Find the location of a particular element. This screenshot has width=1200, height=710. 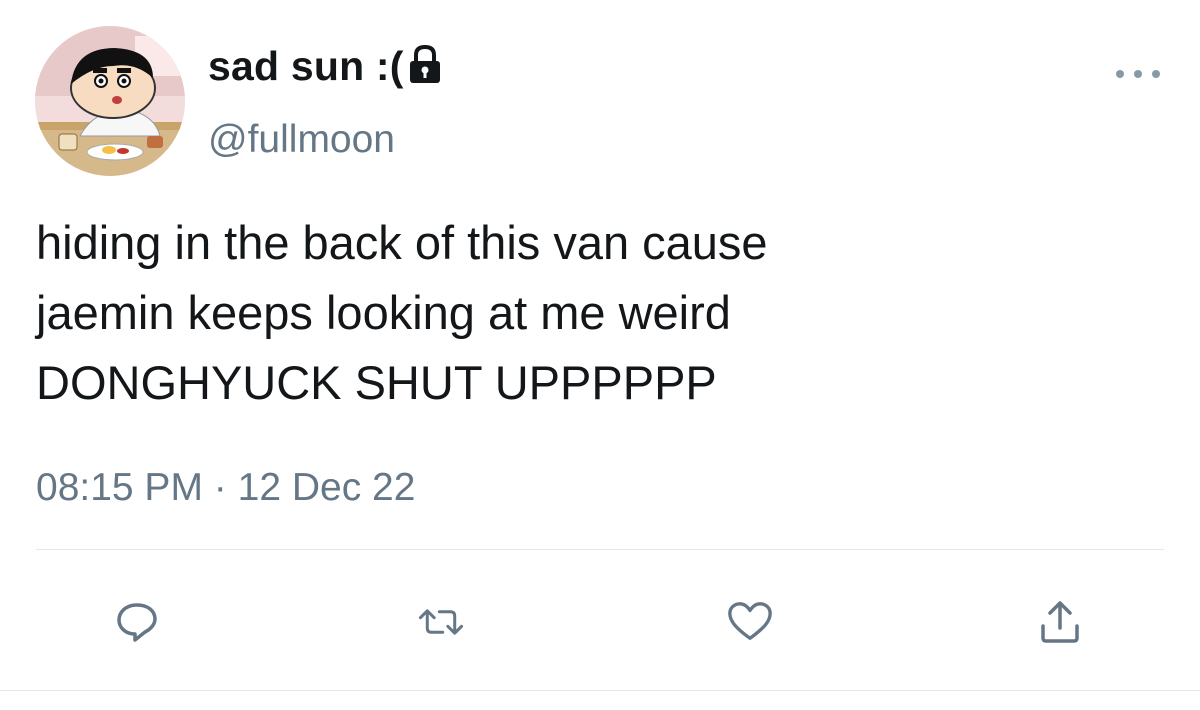

lock-icon is located at coordinates (425, 65).